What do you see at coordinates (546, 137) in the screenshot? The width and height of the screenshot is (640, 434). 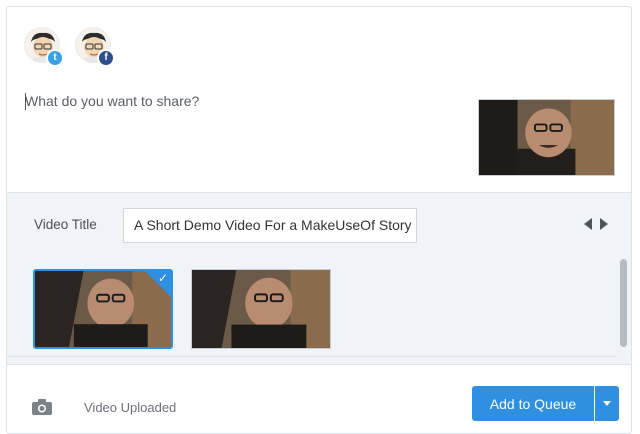 I see `video-preview-thumbnail` at bounding box center [546, 137].